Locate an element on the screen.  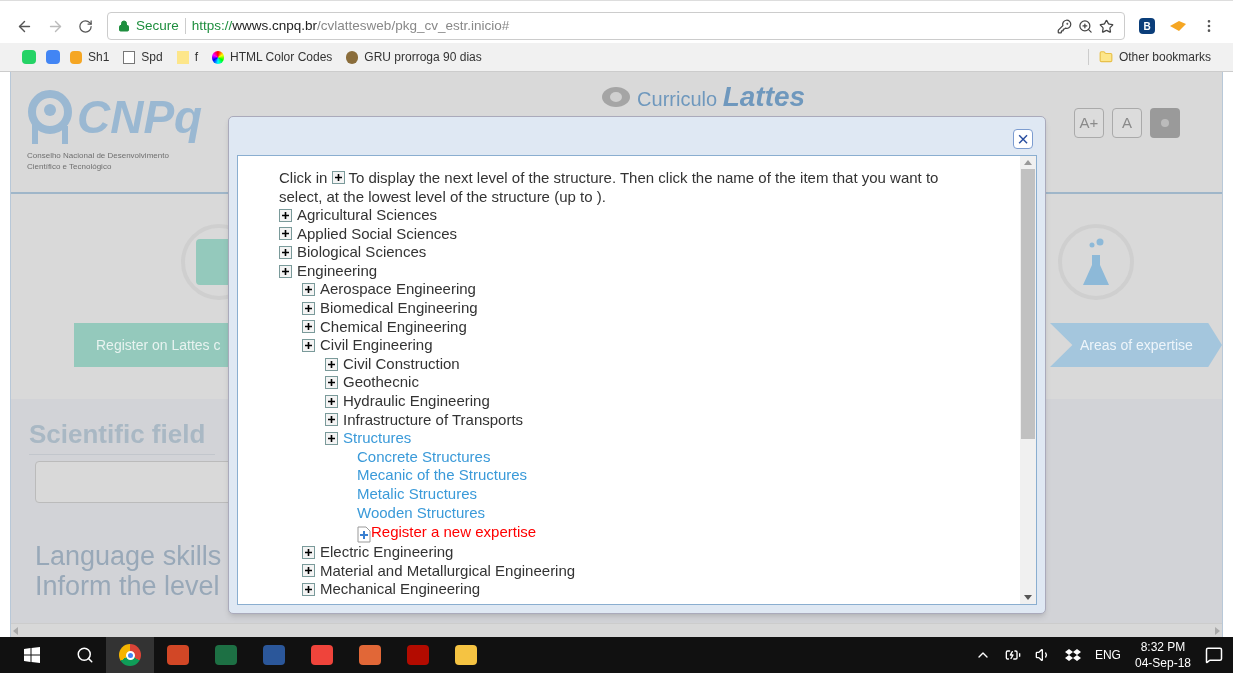
scroll-down-icon is located at coordinates (1028, 597).